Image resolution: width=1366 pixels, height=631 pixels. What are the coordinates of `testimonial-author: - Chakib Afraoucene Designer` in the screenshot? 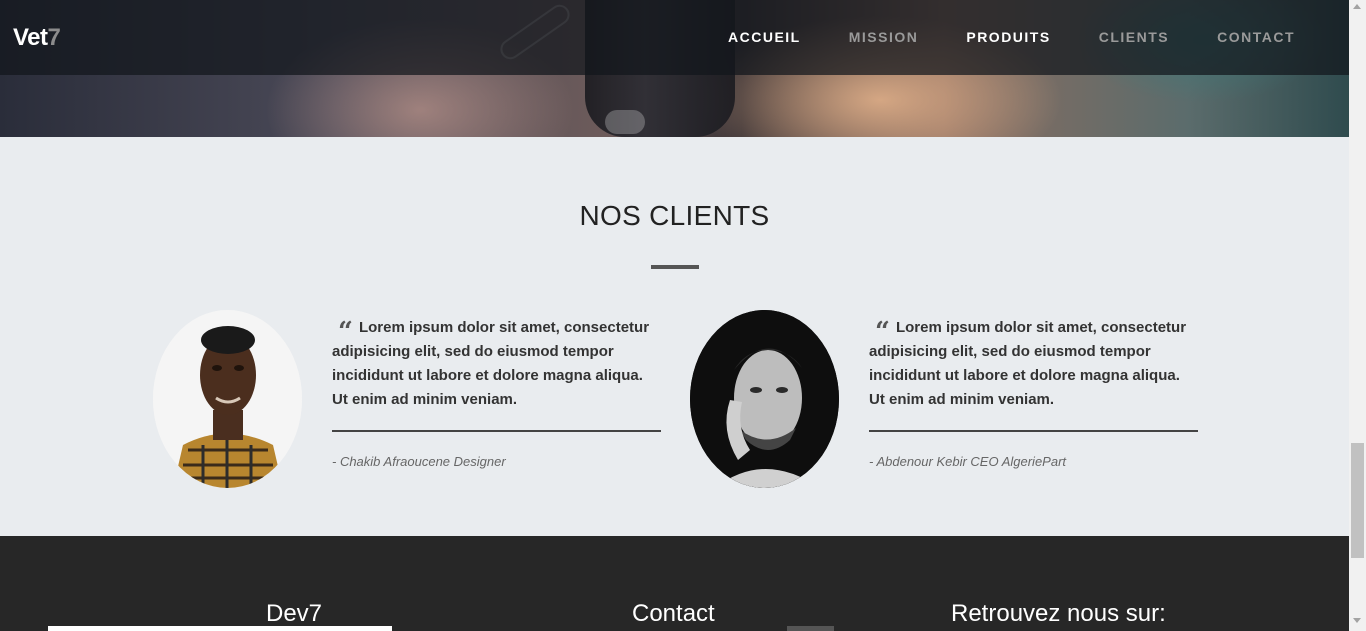 It's located at (419, 461).